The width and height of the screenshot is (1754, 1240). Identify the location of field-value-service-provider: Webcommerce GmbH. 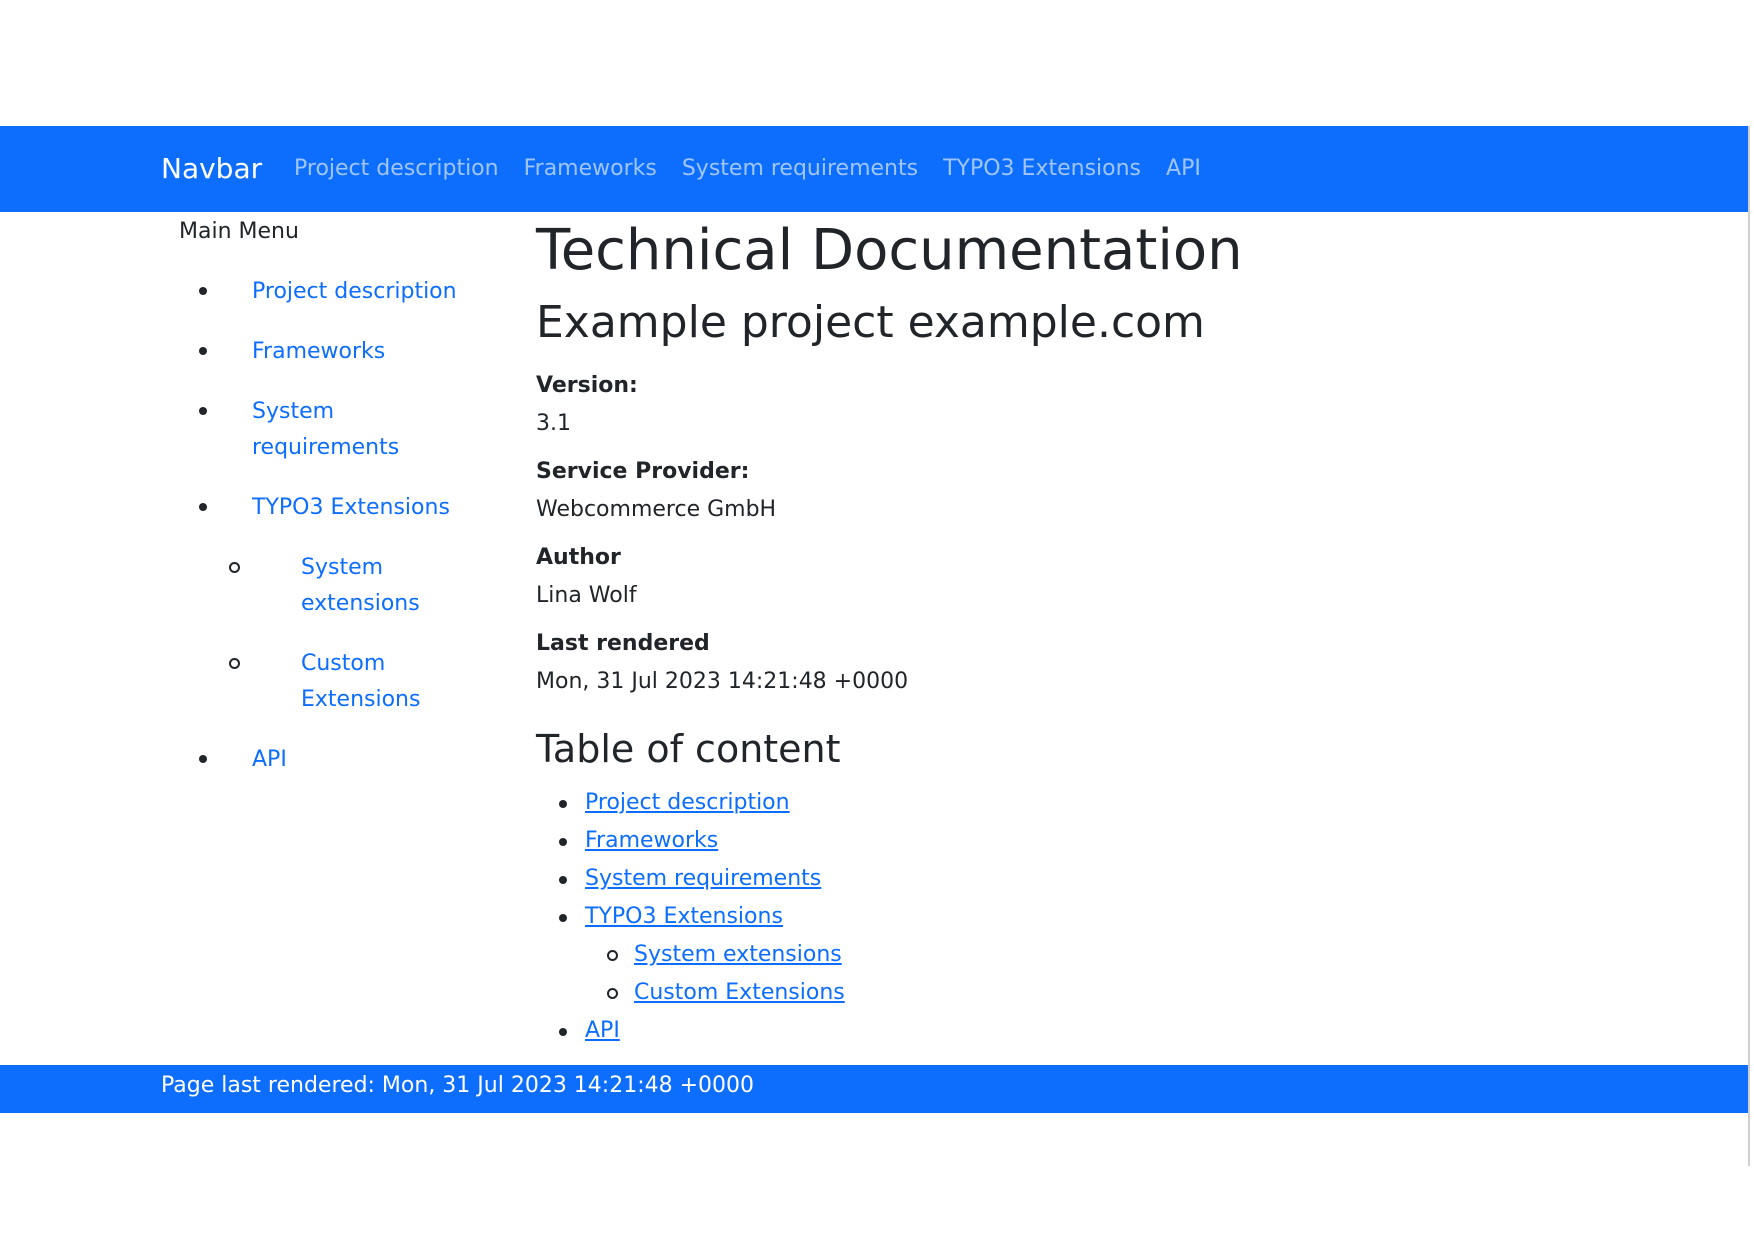
(656, 509).